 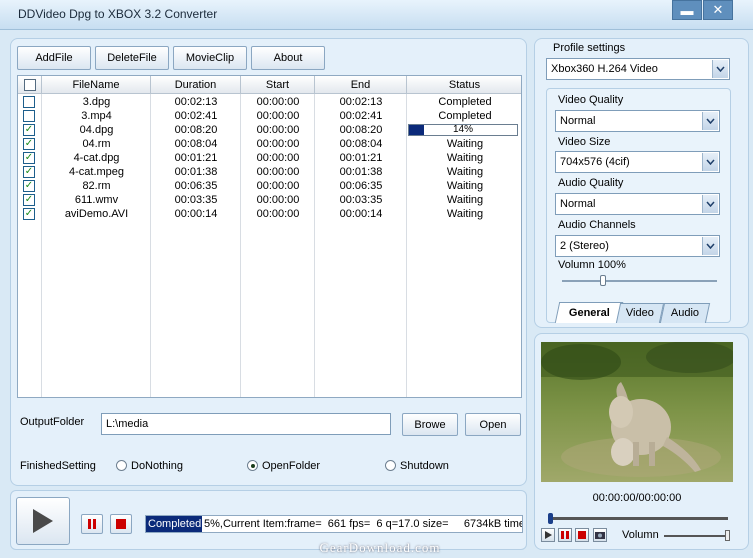 I want to click on player-volume-track, so click(x=697, y=536).